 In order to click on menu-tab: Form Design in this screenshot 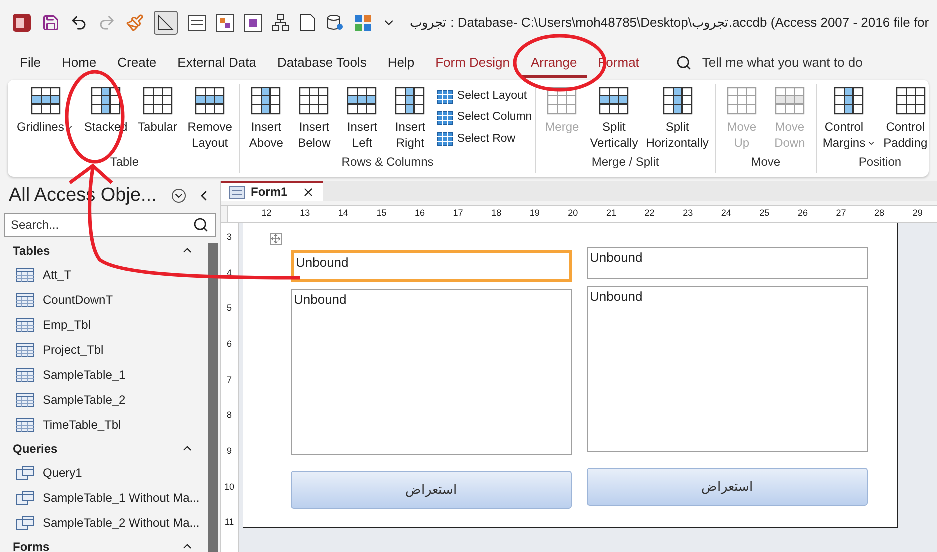, I will do `click(473, 63)`.